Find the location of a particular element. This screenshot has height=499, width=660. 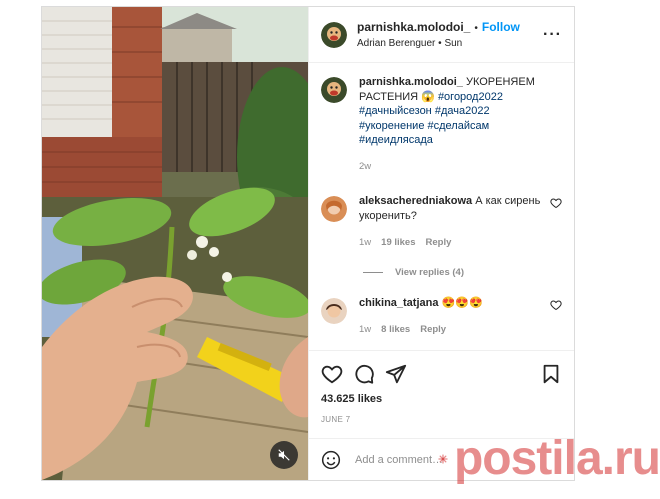

hashtag: #идеидлясада is located at coordinates (396, 140).